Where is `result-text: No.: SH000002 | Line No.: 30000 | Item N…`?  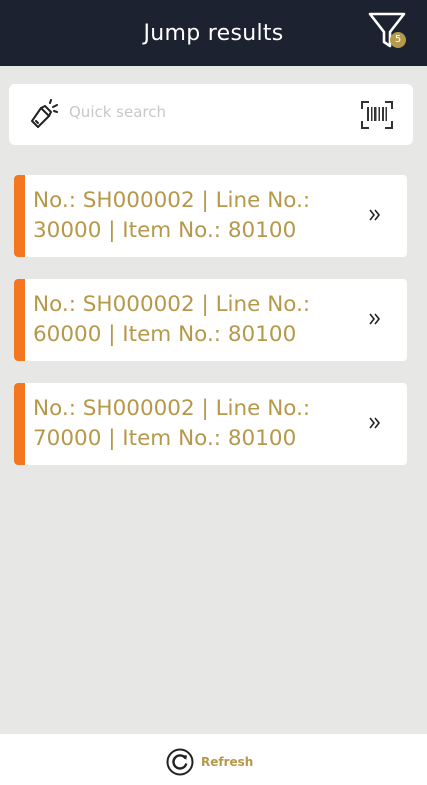 result-text: No.: SH000002 | Line No.: 30000 | Item N… is located at coordinates (172, 215).